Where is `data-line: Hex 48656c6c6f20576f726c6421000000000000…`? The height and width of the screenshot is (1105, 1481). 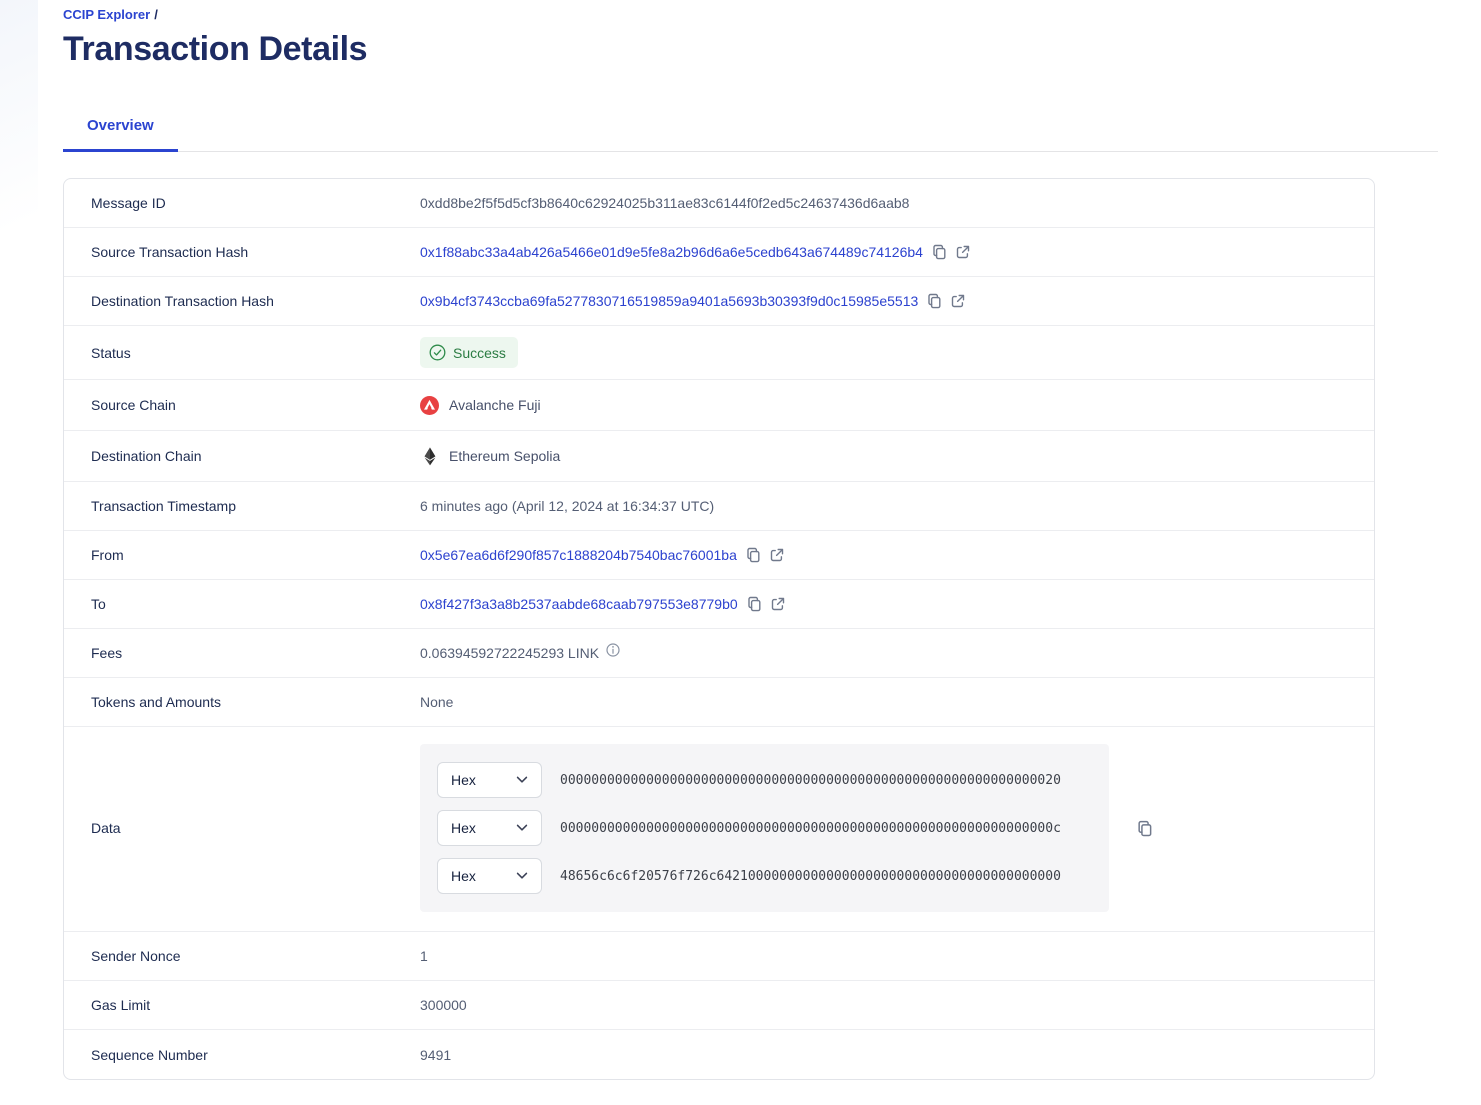 data-line: Hex 48656c6c6f20576f726c6421000000000000… is located at coordinates (773, 876).